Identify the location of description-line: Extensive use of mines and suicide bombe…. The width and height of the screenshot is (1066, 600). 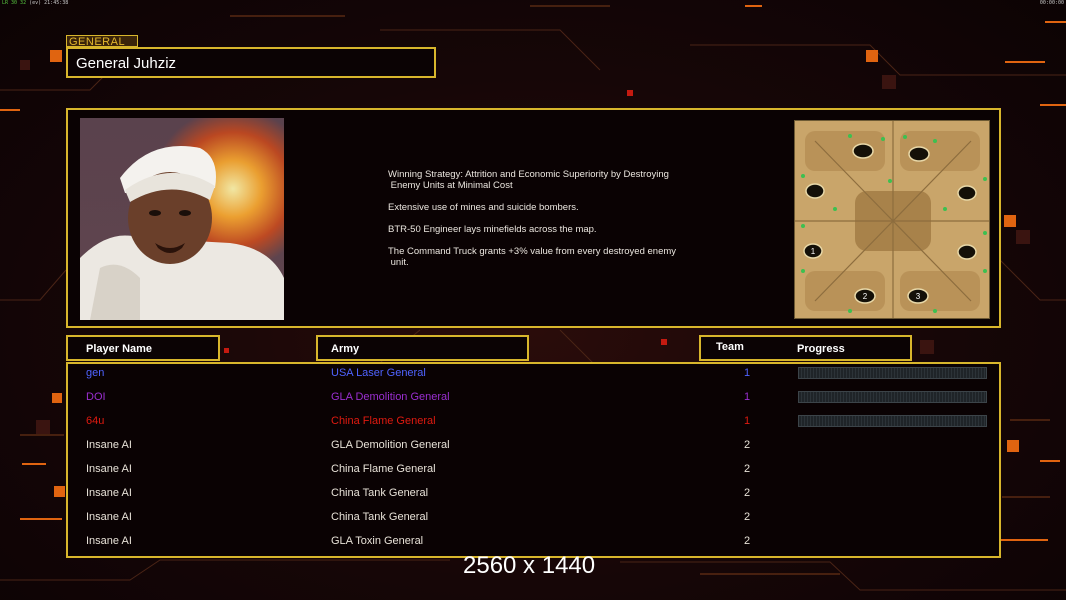
(483, 207).